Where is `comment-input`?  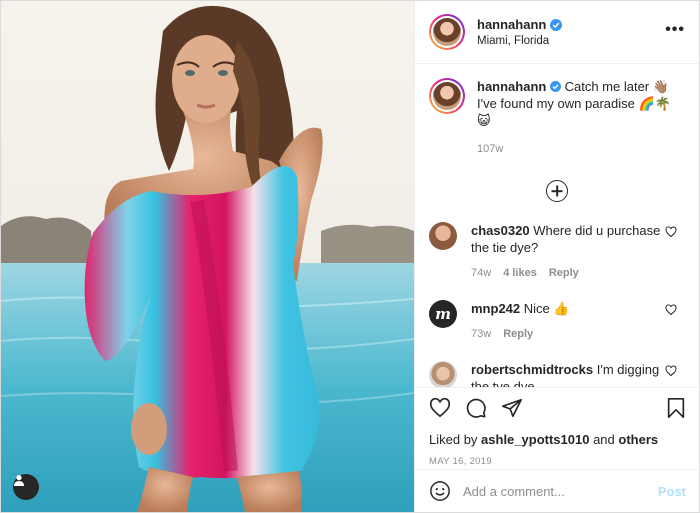
comment-input is located at coordinates (558, 491).